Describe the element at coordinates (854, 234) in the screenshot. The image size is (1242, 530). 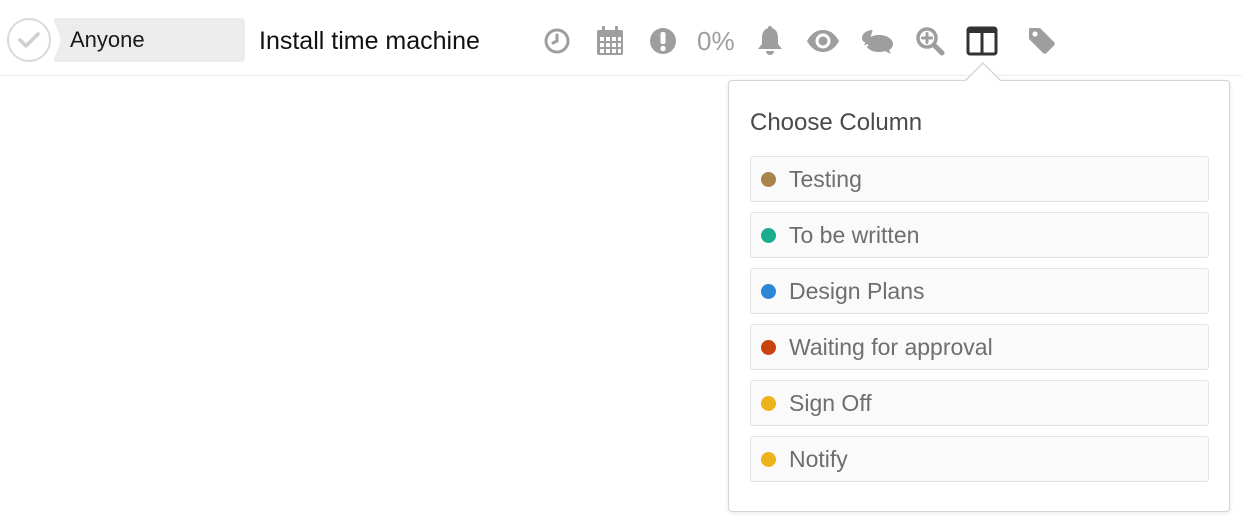
I see `column-label: To be written` at that location.